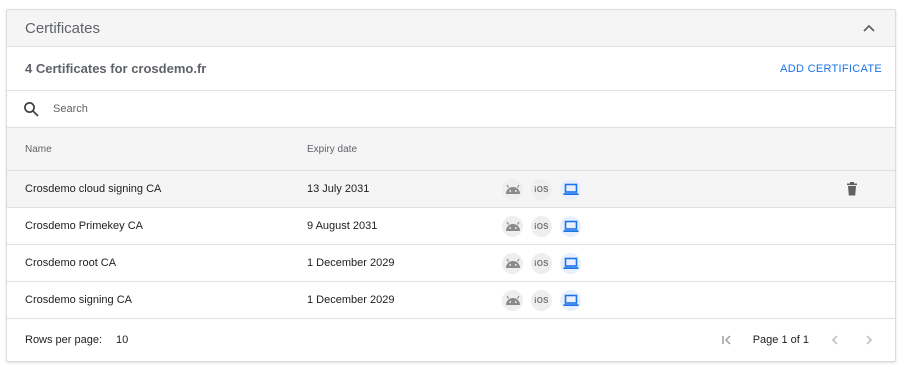 This screenshot has height=380, width=904. I want to click on certificate-name: Crosdemo cloud signing CA, so click(93, 189).